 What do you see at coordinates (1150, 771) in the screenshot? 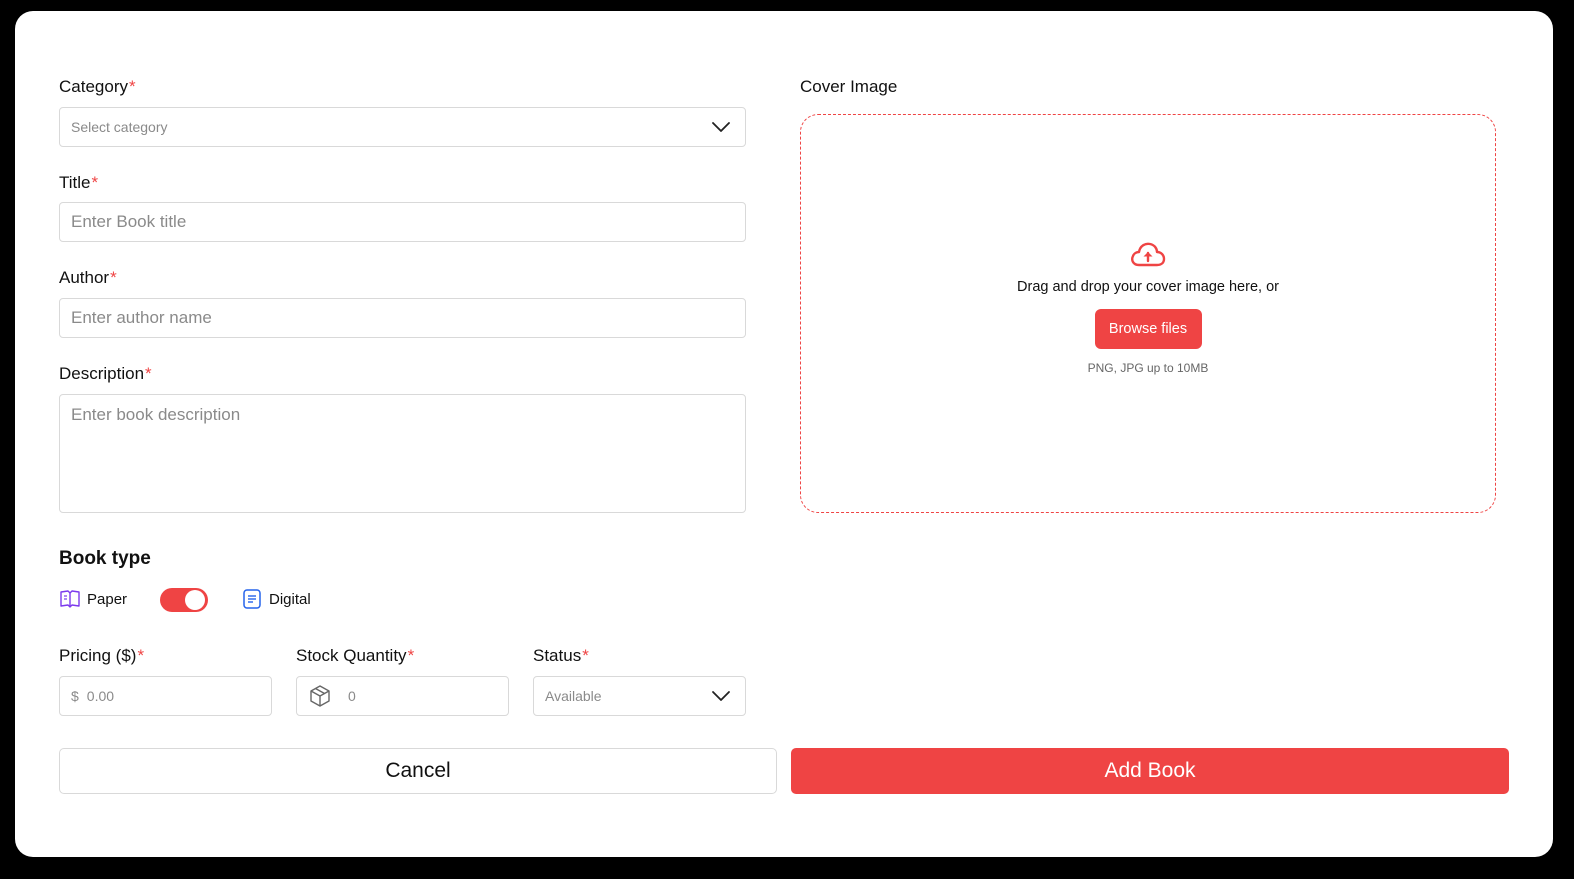
I see `add-book-button: Add Book` at bounding box center [1150, 771].